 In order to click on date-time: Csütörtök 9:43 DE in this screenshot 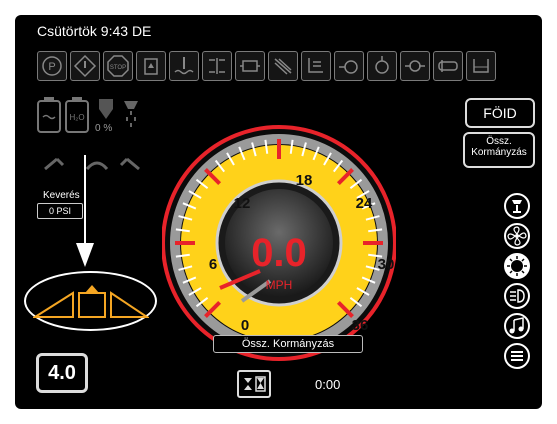, I will do `click(94, 31)`.